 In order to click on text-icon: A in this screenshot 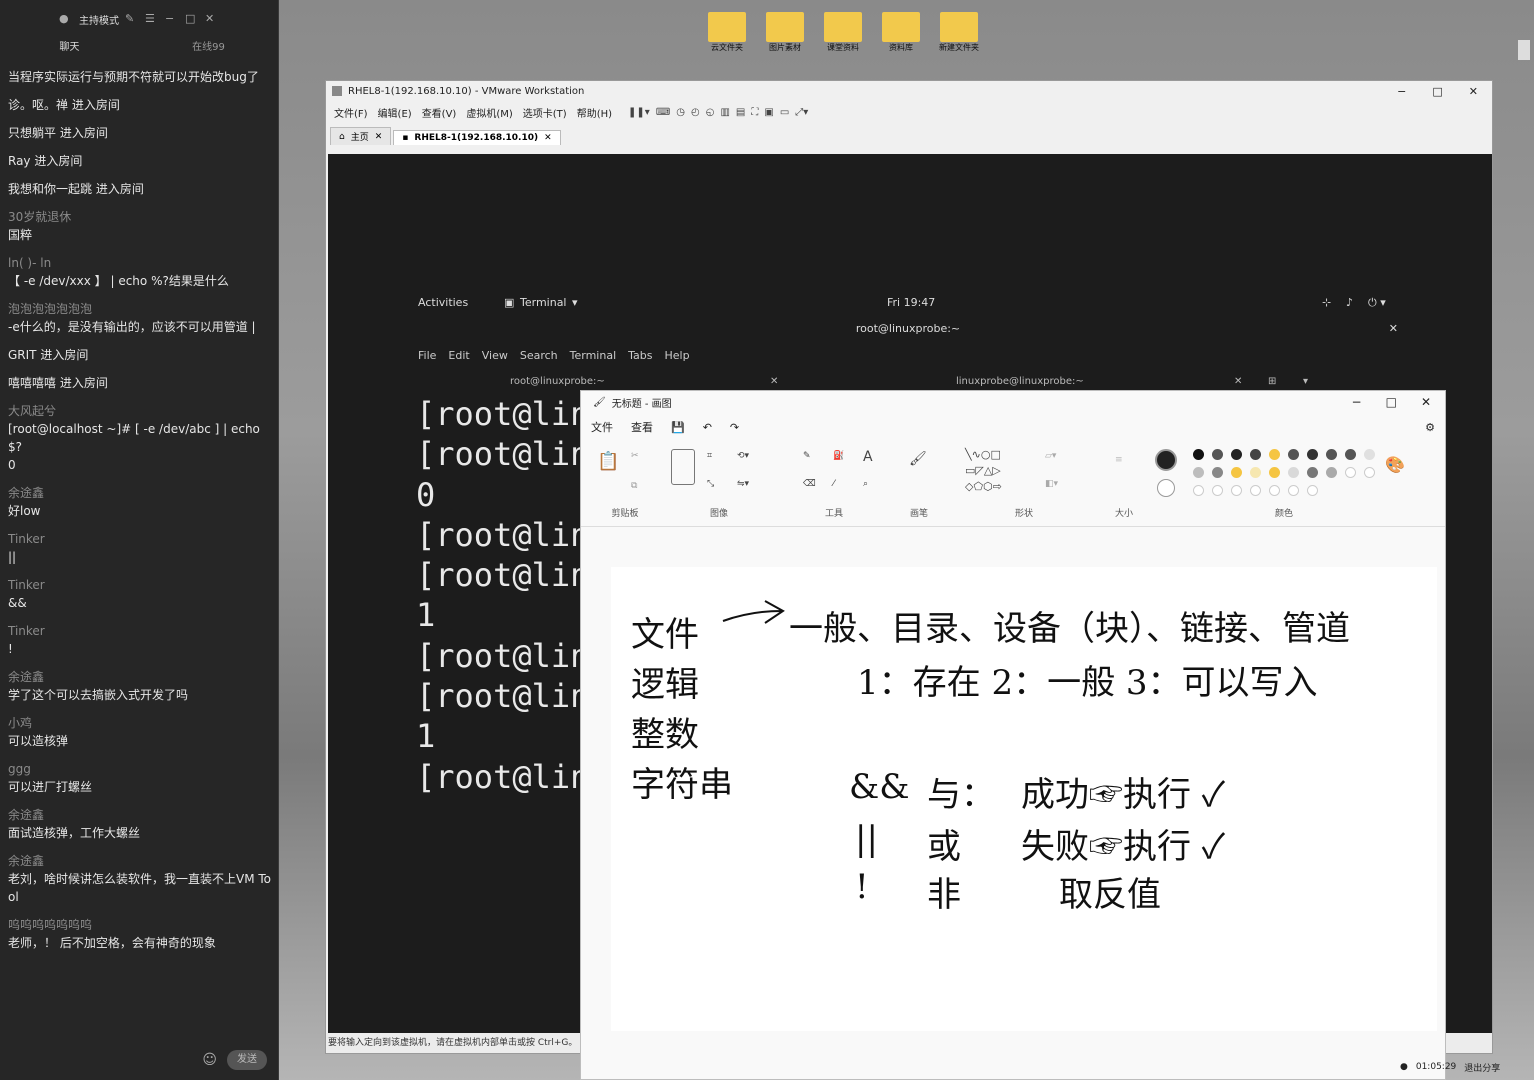, I will do `click(868, 457)`.